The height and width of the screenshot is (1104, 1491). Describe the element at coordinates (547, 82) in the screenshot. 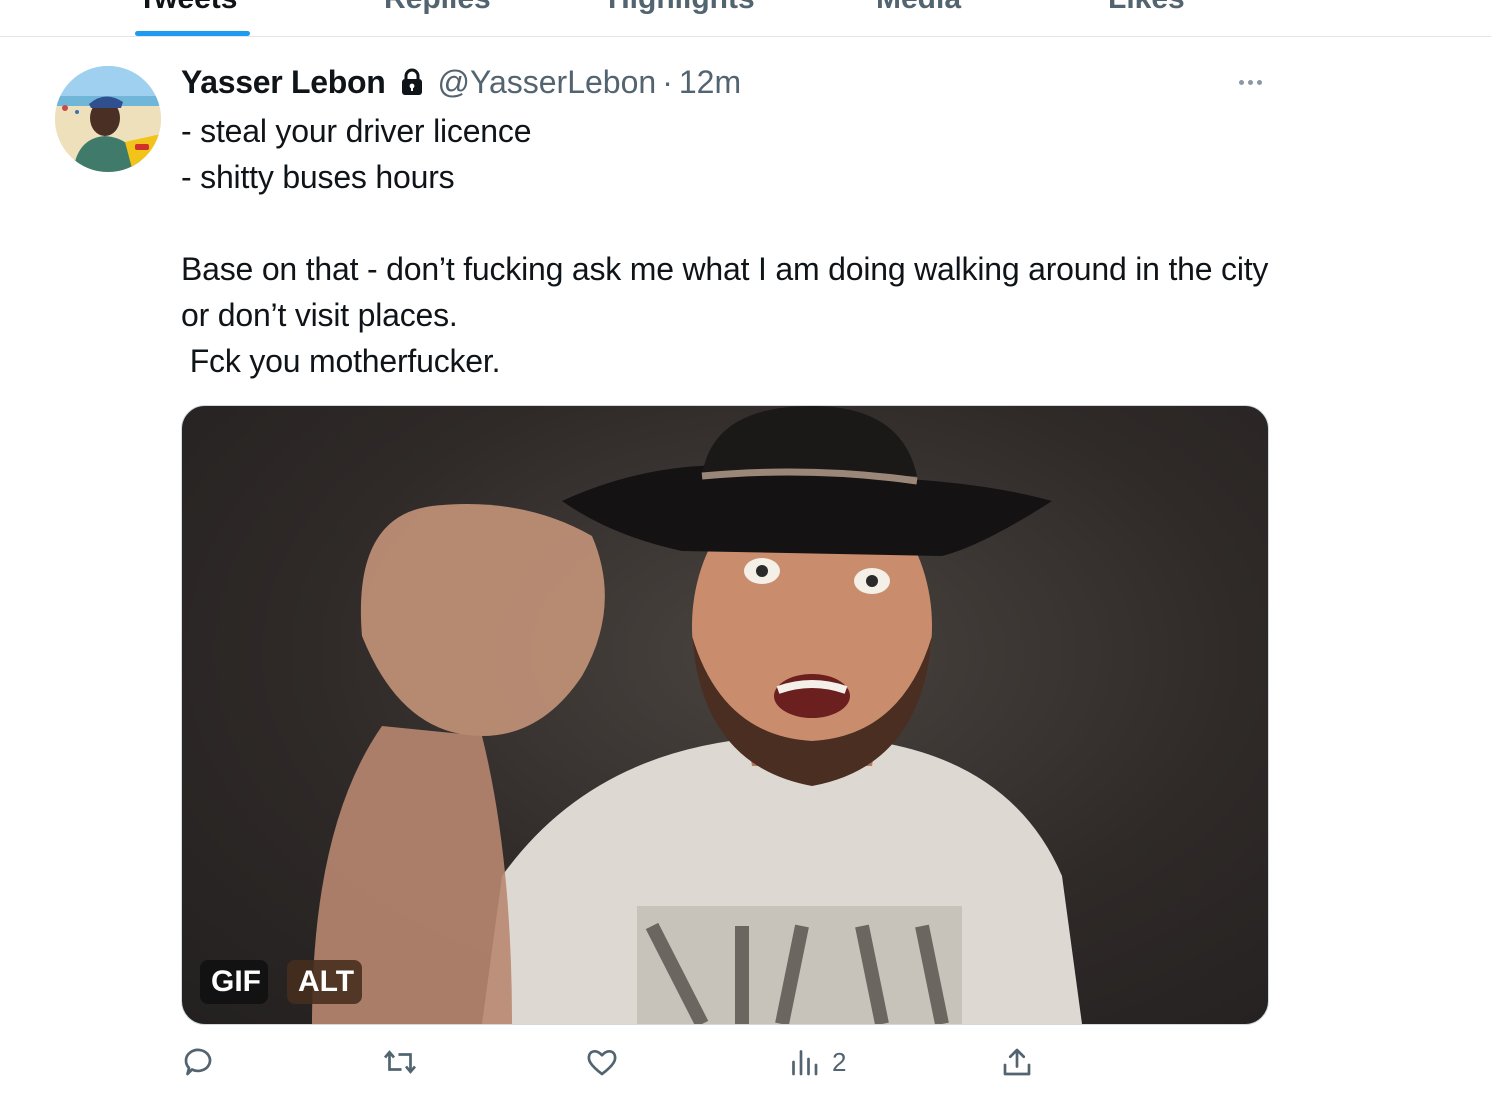

I see `user-handle: @YasserLebon` at that location.